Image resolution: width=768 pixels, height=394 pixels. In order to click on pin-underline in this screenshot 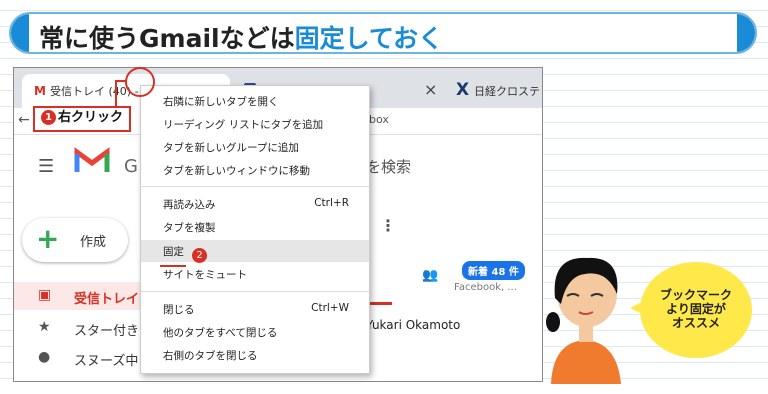, I will do `click(173, 266)`.